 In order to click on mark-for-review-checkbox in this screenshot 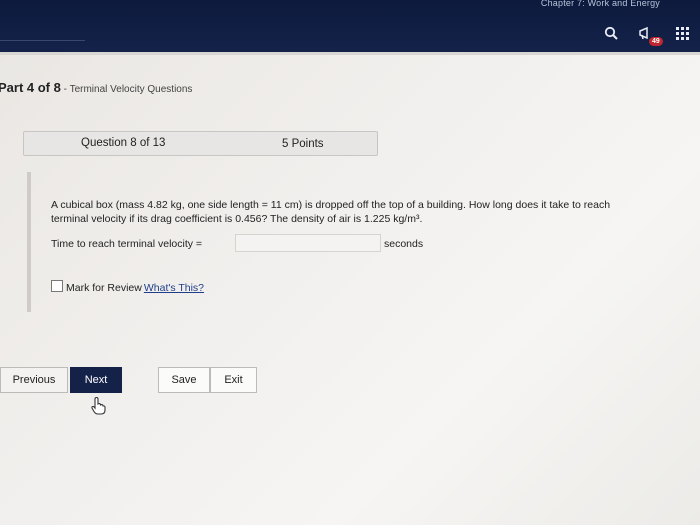, I will do `click(57, 286)`.